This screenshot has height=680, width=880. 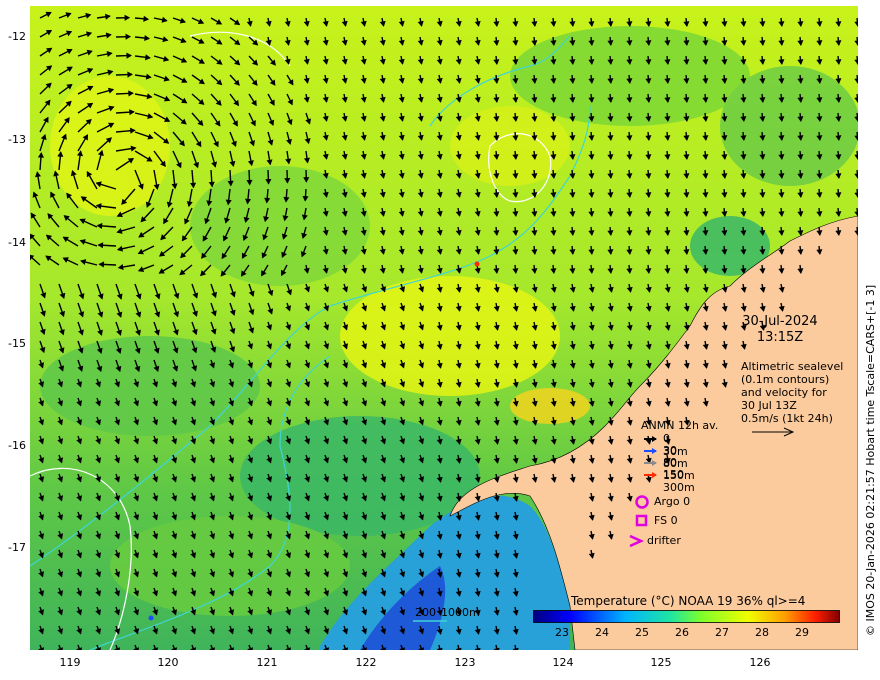 What do you see at coordinates (661, 662) in the screenshot?
I see `lon-tick: 125` at bounding box center [661, 662].